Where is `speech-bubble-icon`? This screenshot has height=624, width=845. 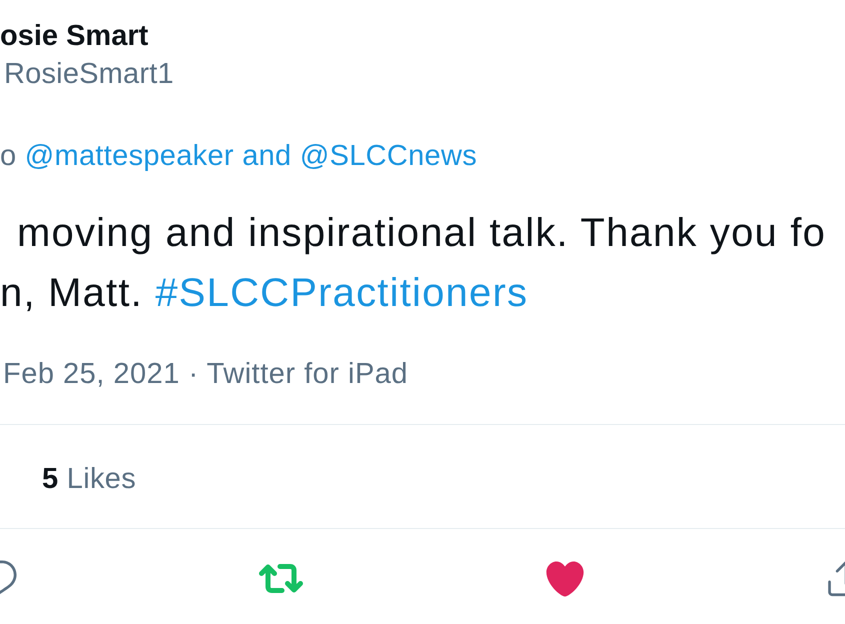
speech-bubble-icon is located at coordinates (8, 578).